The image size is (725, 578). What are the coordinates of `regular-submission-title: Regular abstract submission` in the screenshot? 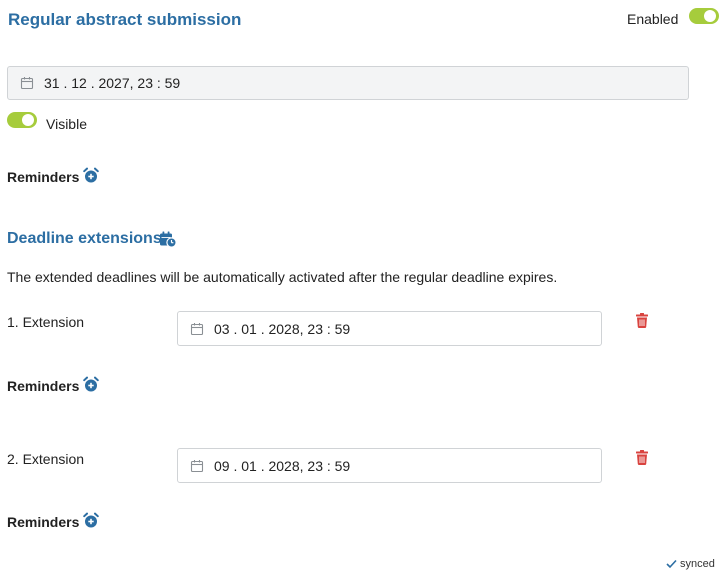 It's located at (125, 19).